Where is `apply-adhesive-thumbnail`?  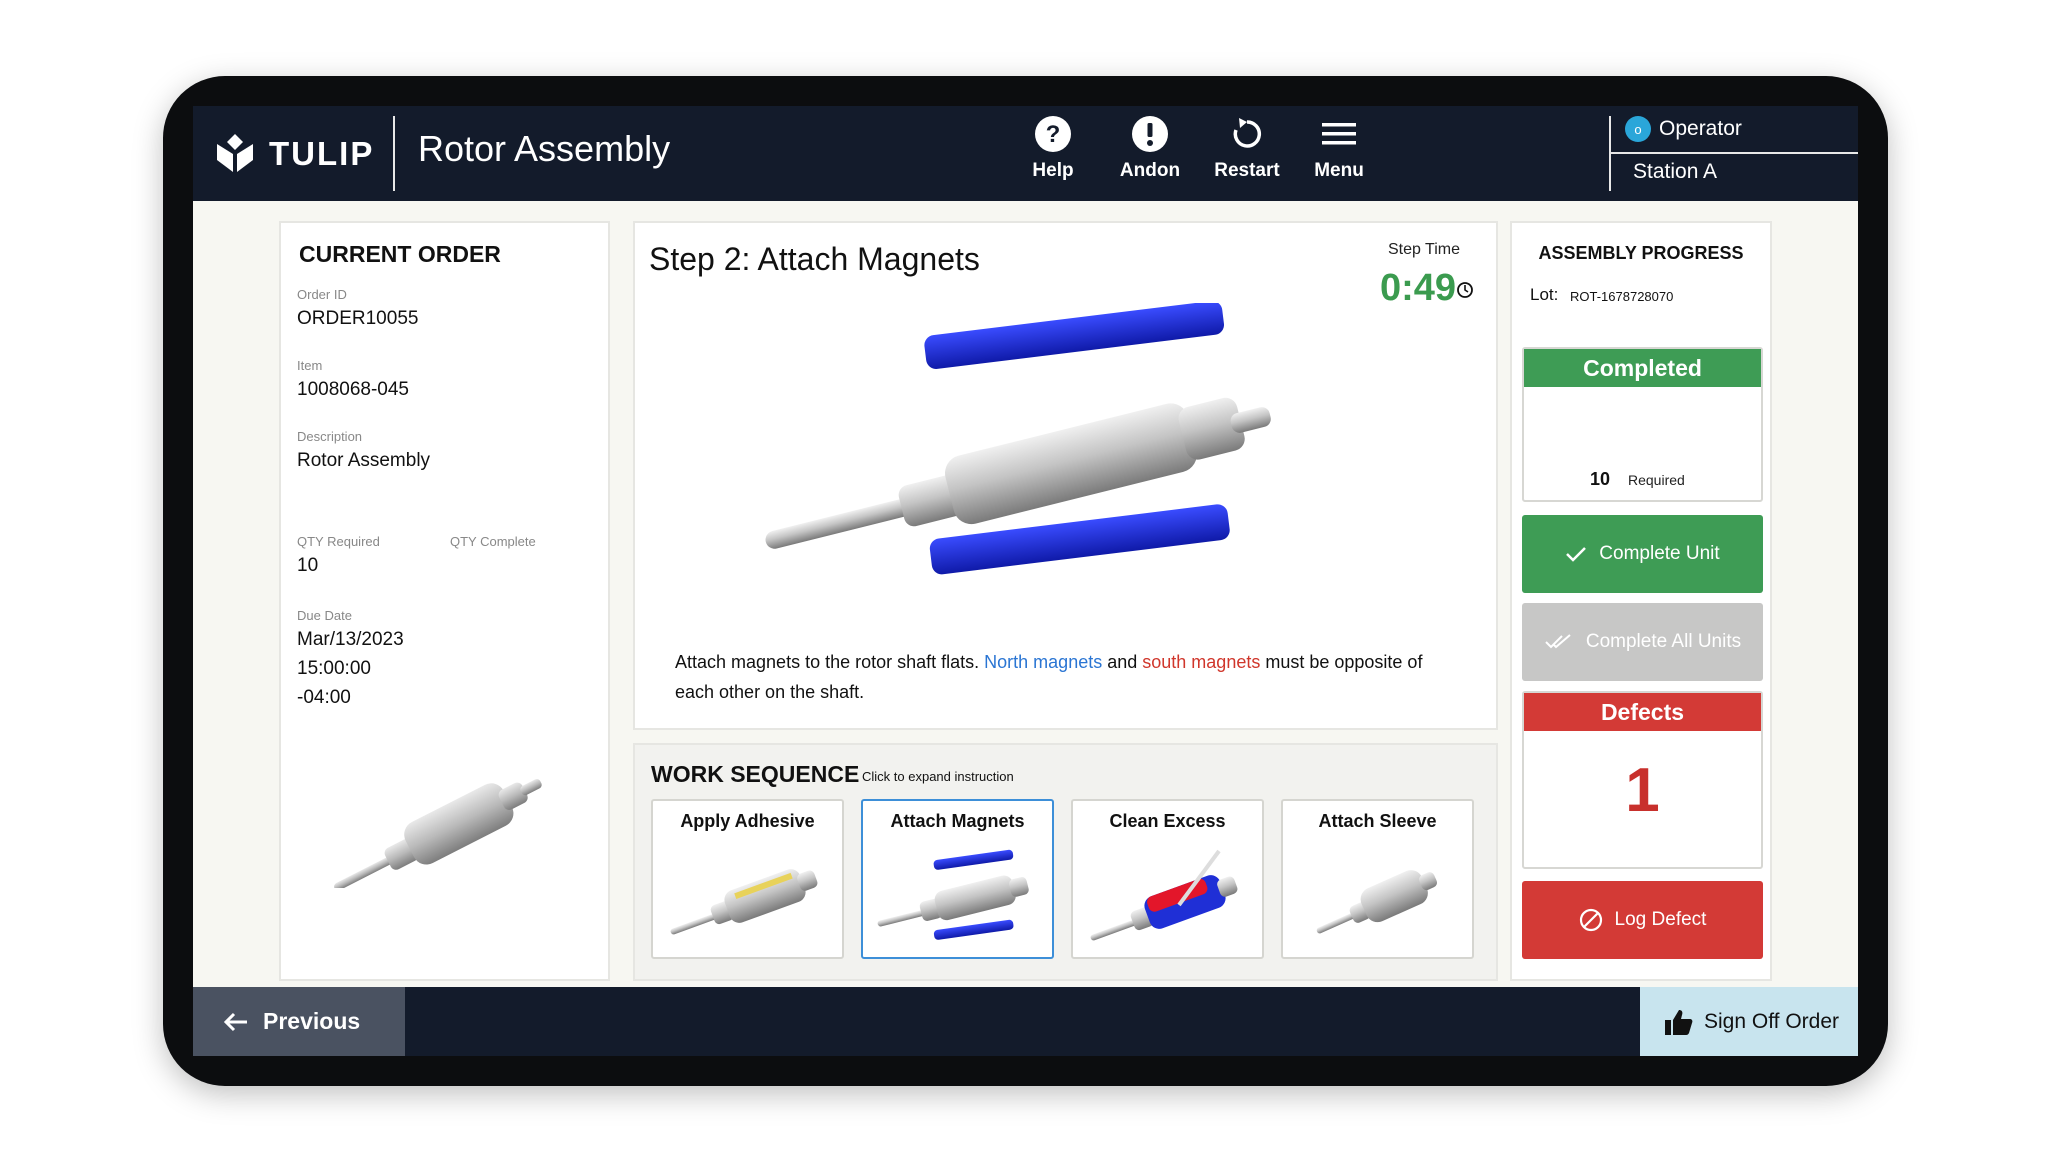
apply-adhesive-thumbnail is located at coordinates (744, 902).